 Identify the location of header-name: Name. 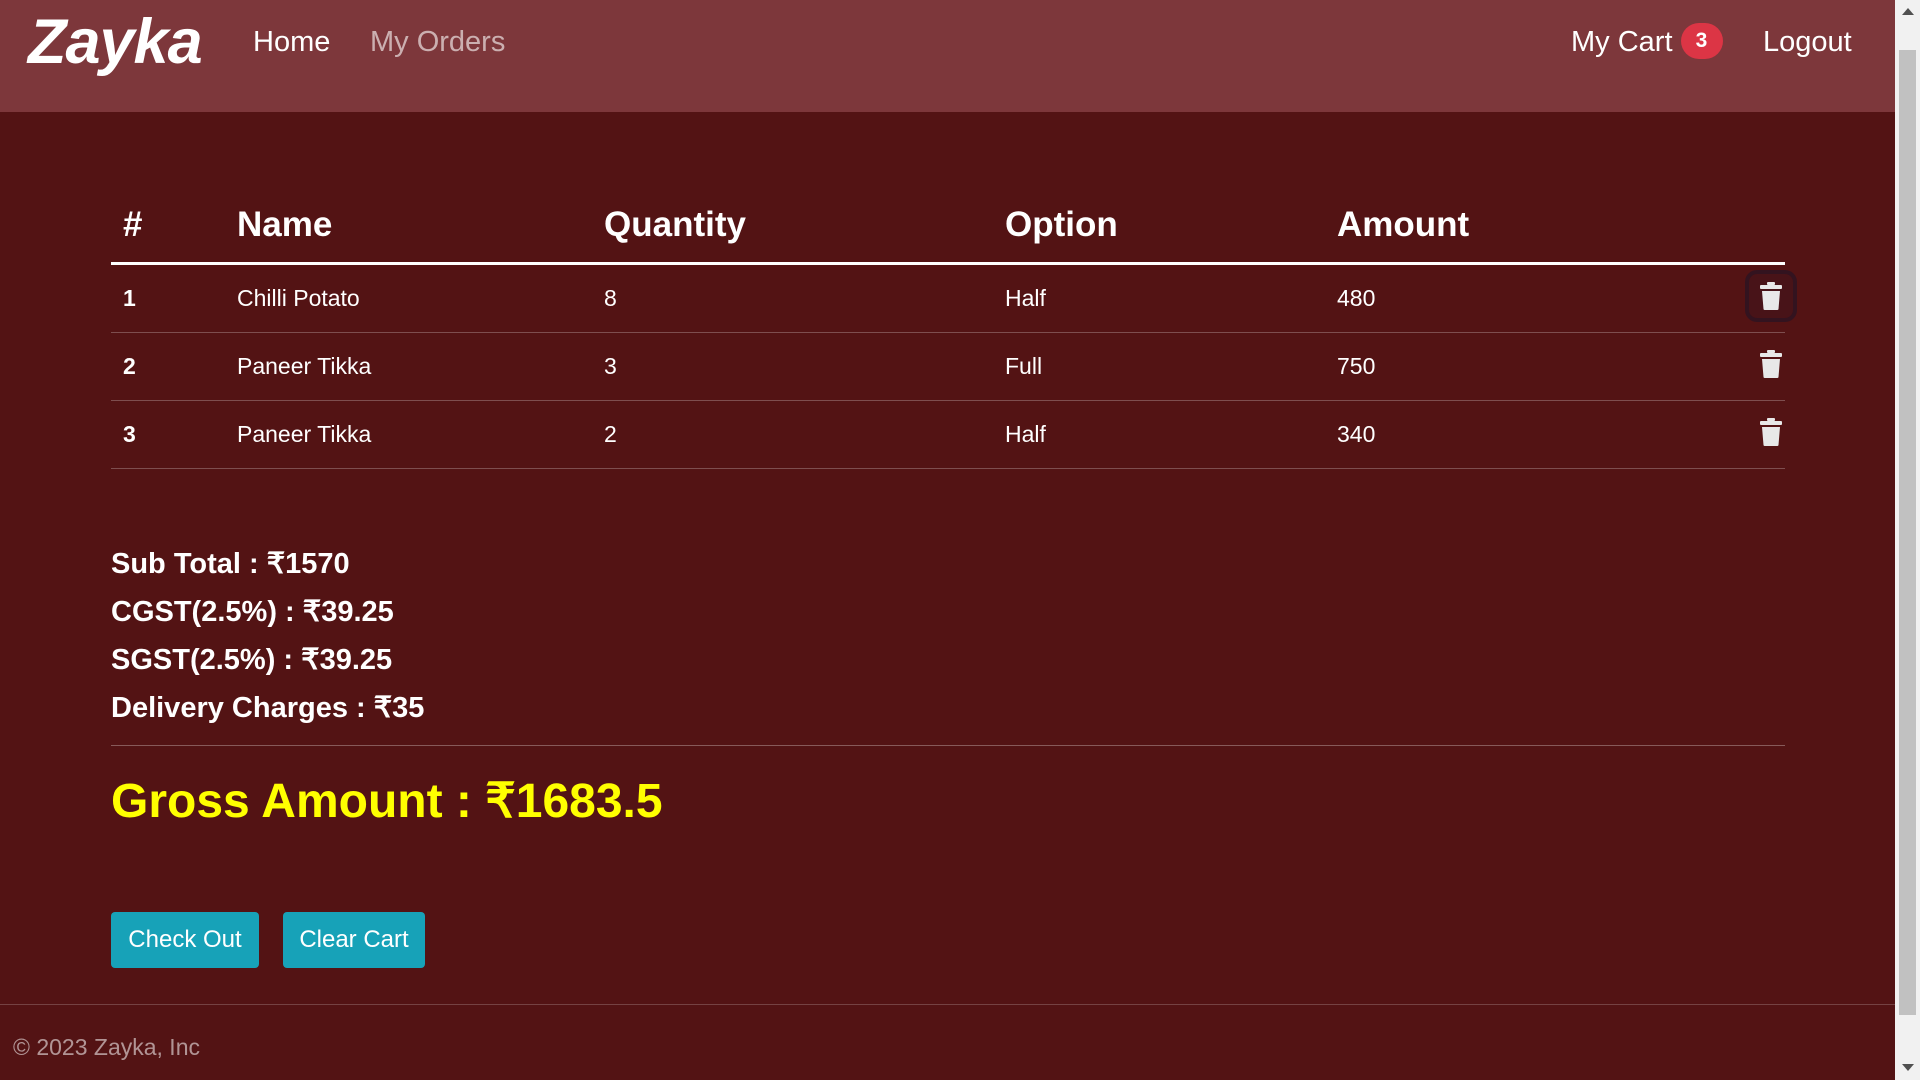
(408, 226).